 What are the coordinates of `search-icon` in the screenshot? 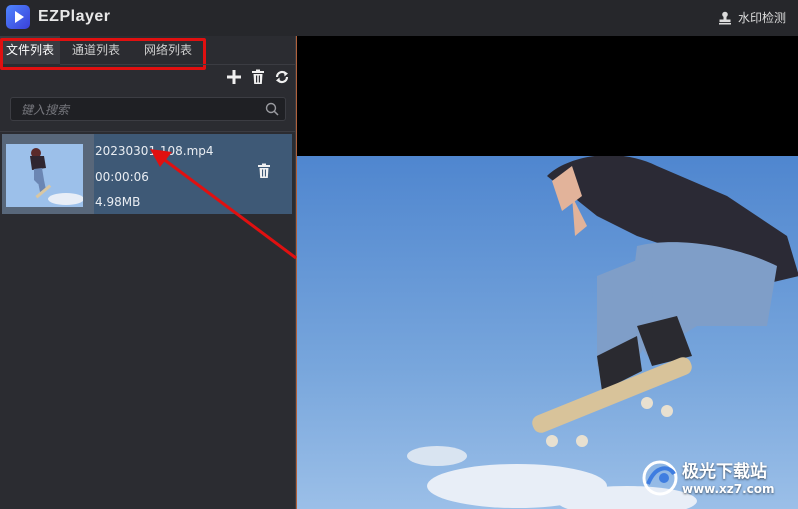 It's located at (272, 109).